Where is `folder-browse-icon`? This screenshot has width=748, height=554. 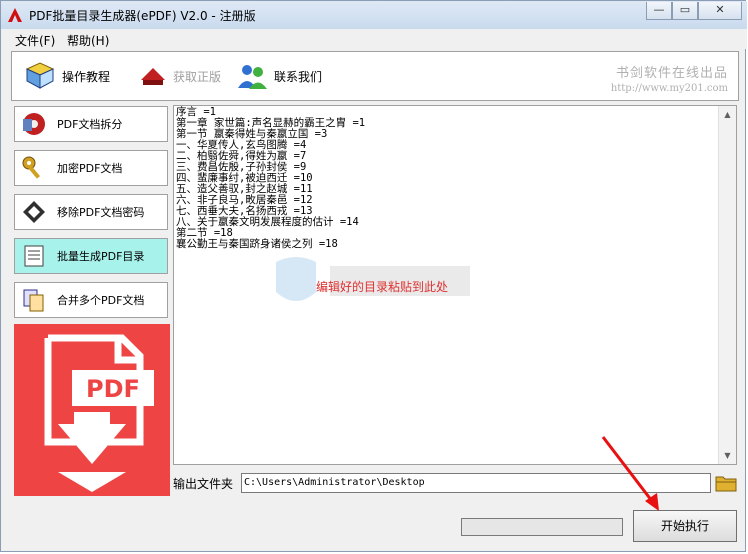
folder-browse-icon is located at coordinates (726, 483).